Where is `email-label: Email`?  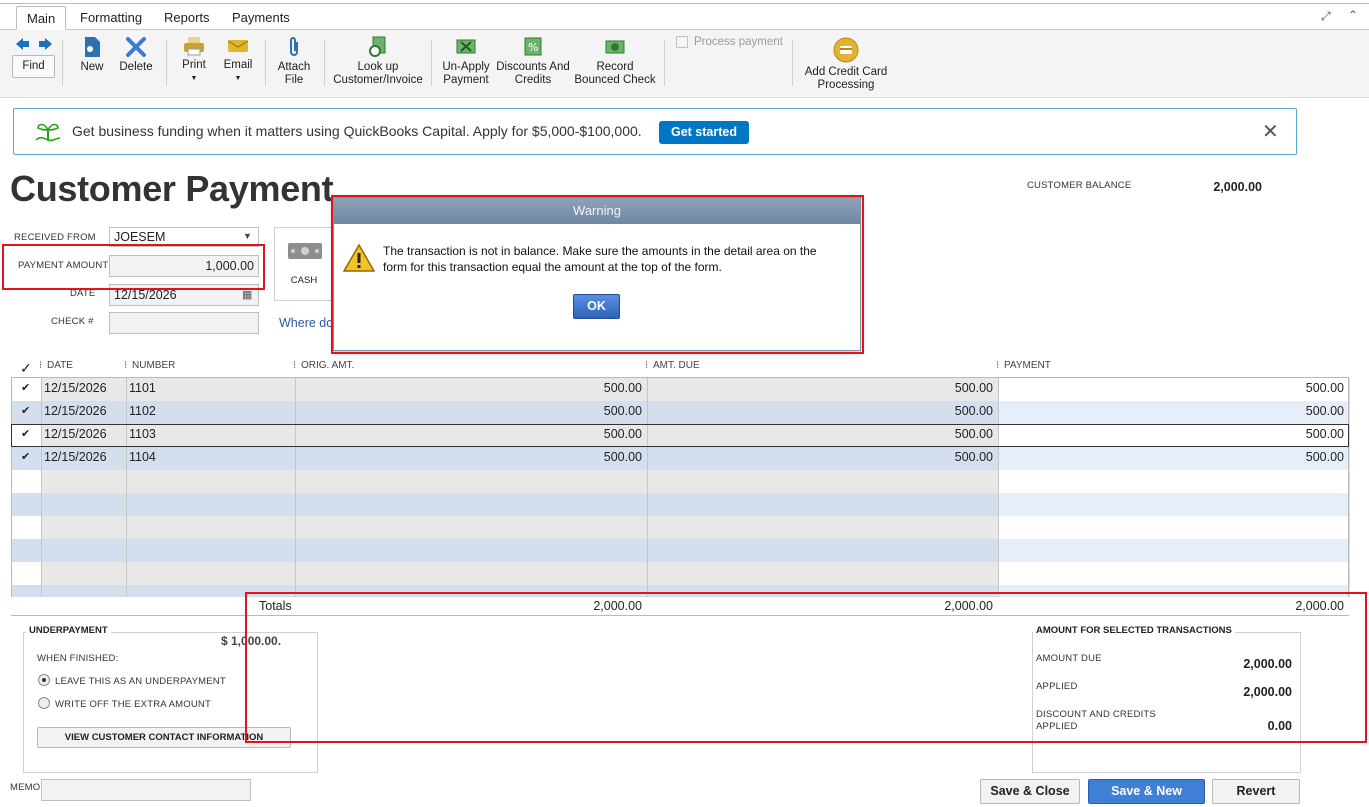
email-label: Email is located at coordinates (238, 65).